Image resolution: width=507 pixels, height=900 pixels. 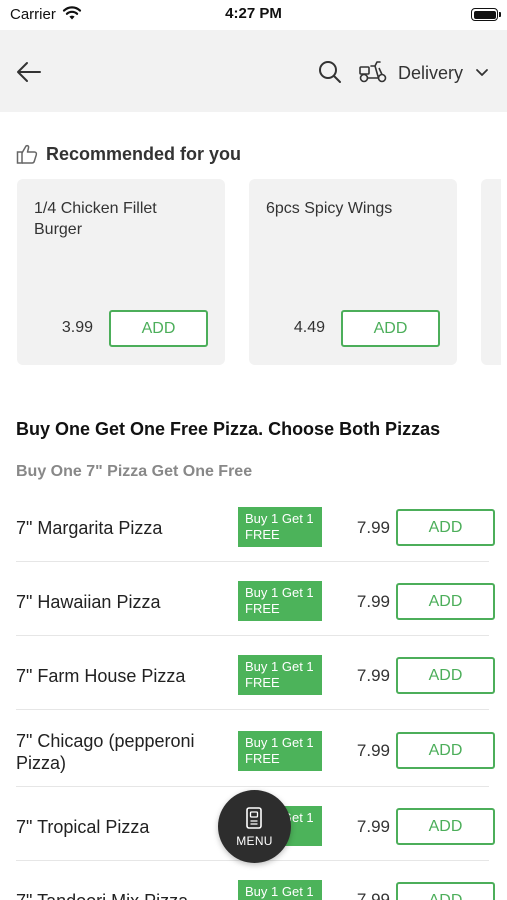 I want to click on recommended-card-peek, so click(x=491, y=272).